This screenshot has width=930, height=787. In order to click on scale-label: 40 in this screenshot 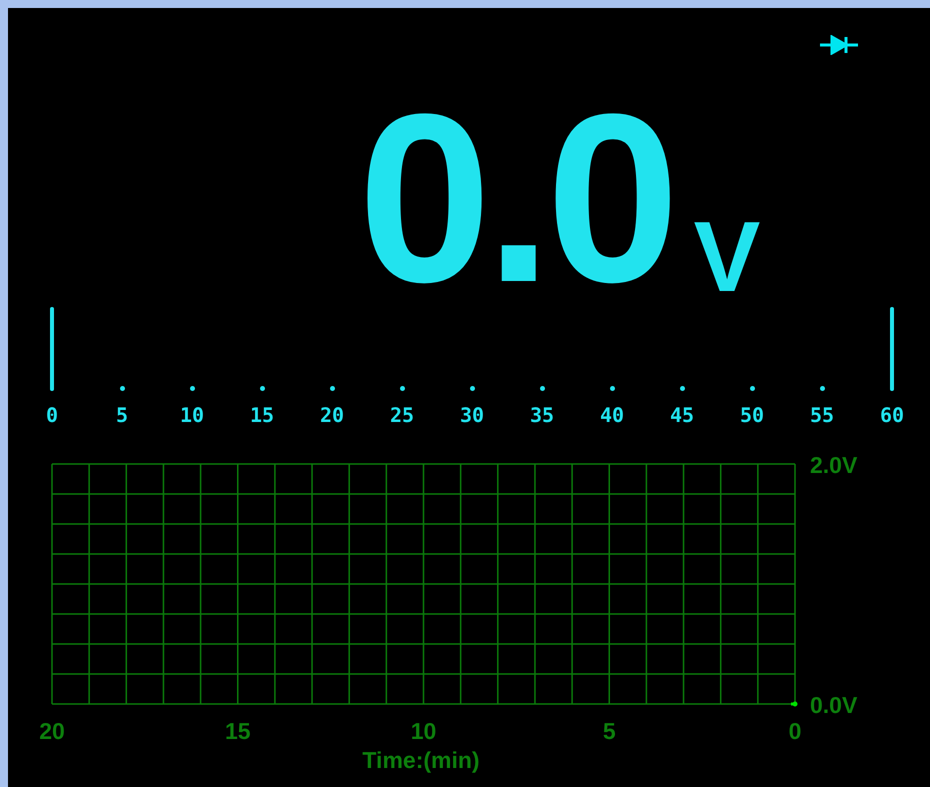, I will do `click(612, 415)`.